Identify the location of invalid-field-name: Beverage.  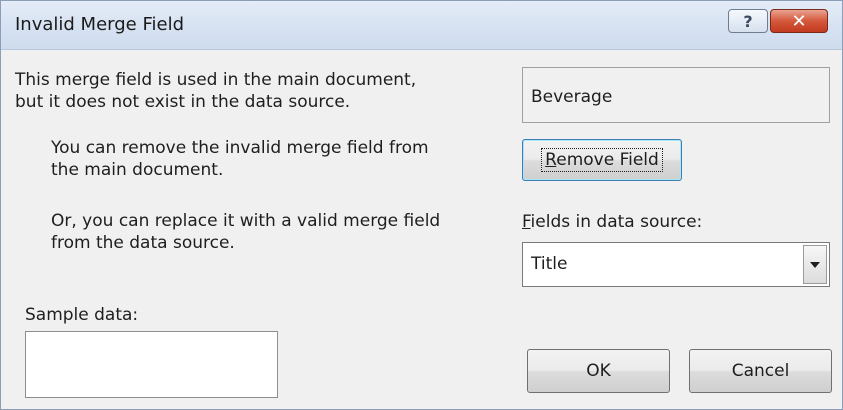
(572, 97).